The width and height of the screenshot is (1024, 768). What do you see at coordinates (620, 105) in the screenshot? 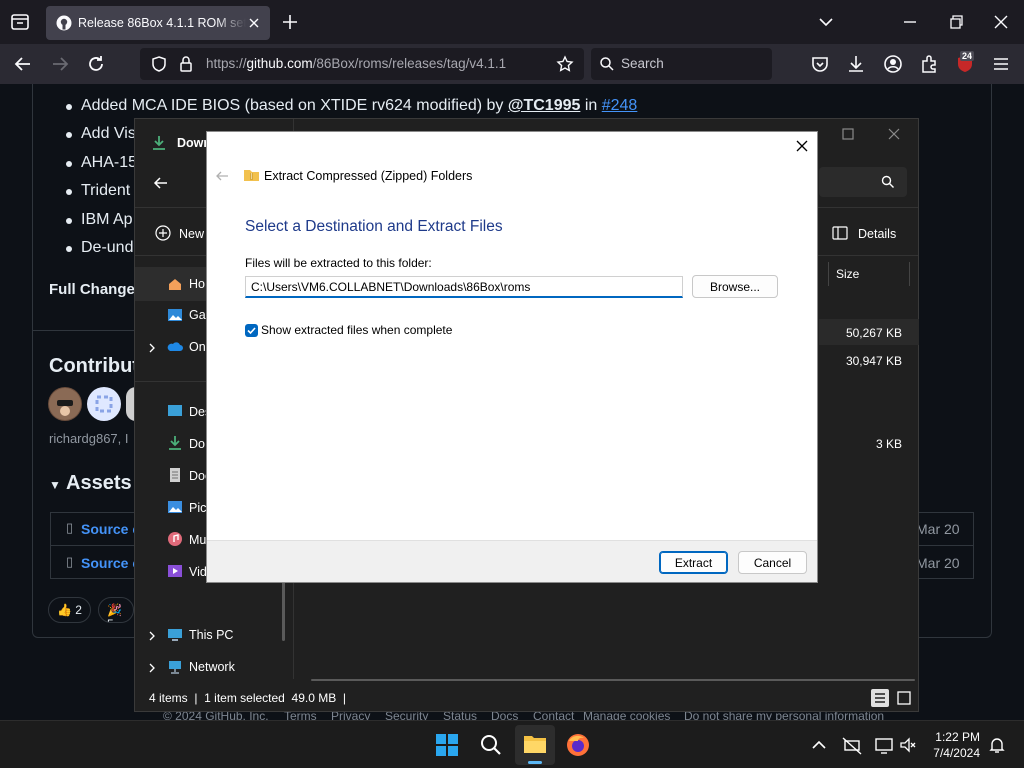
I see `pr-link: #248` at bounding box center [620, 105].